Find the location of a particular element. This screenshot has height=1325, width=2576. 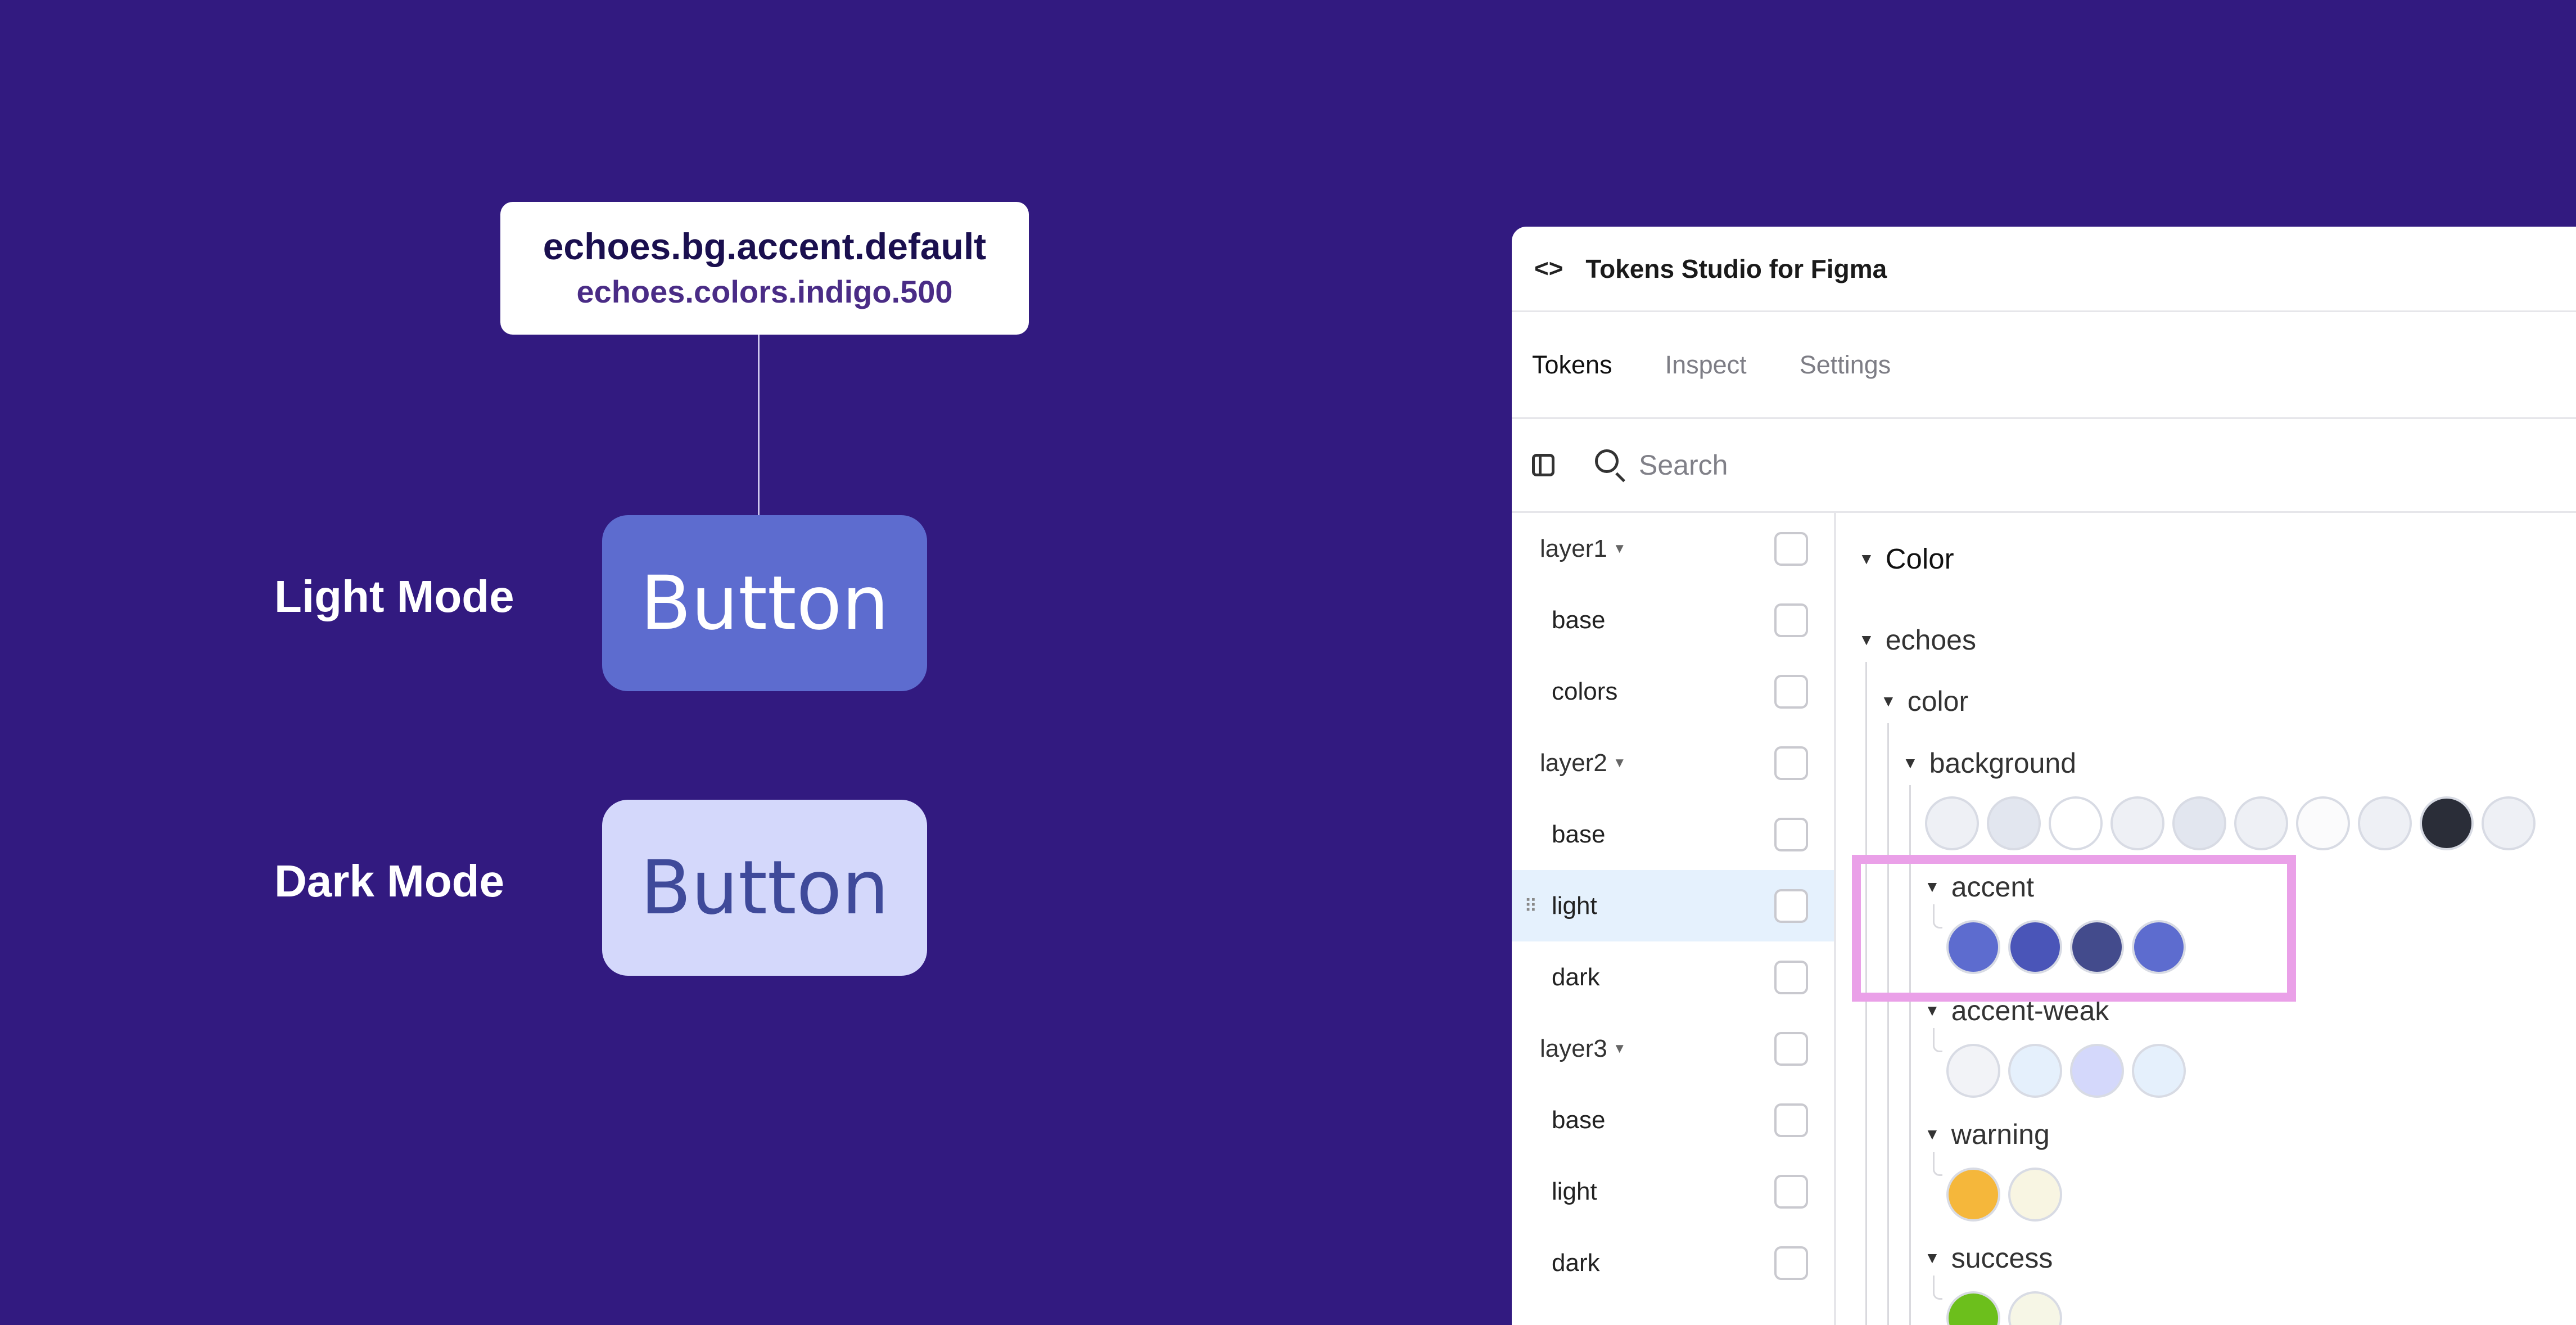

theme-group-label: layer3 is located at coordinates (1573, 1048).